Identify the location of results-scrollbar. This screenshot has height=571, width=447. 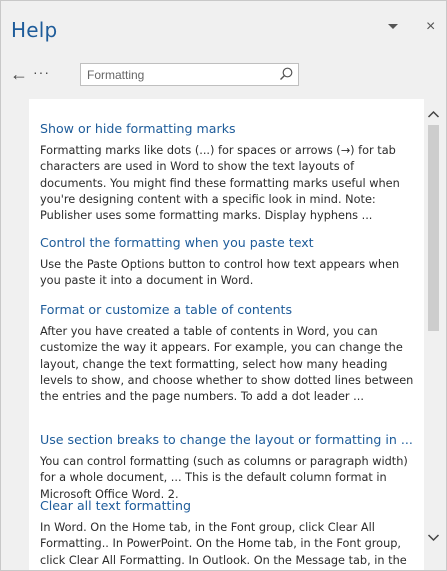
(433, 325).